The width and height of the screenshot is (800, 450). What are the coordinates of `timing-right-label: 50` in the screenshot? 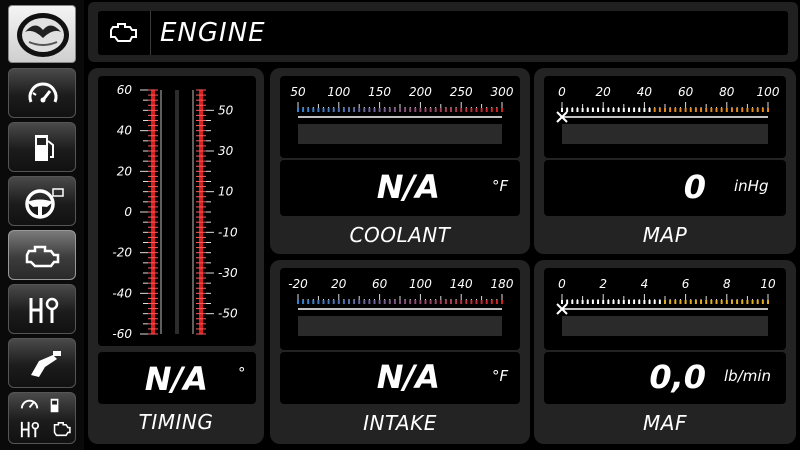 It's located at (226, 110).